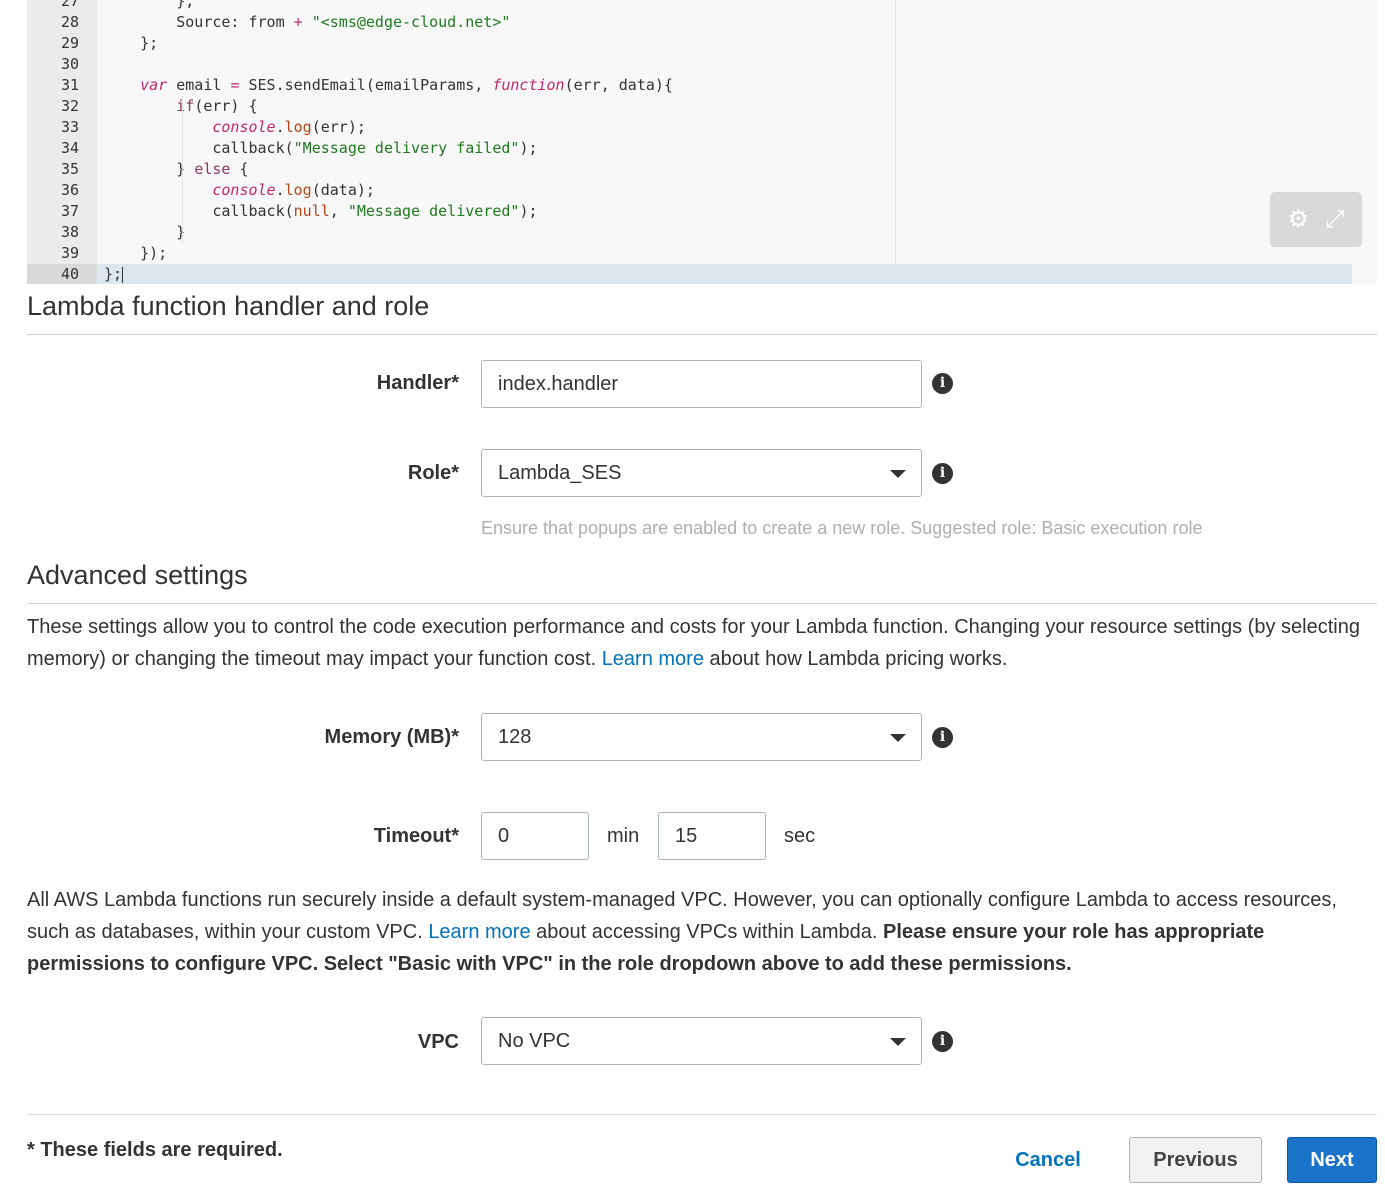 Image resolution: width=1385 pixels, height=1195 pixels. Describe the element at coordinates (689, 253) in the screenshot. I see `code-line: 39 });` at that location.